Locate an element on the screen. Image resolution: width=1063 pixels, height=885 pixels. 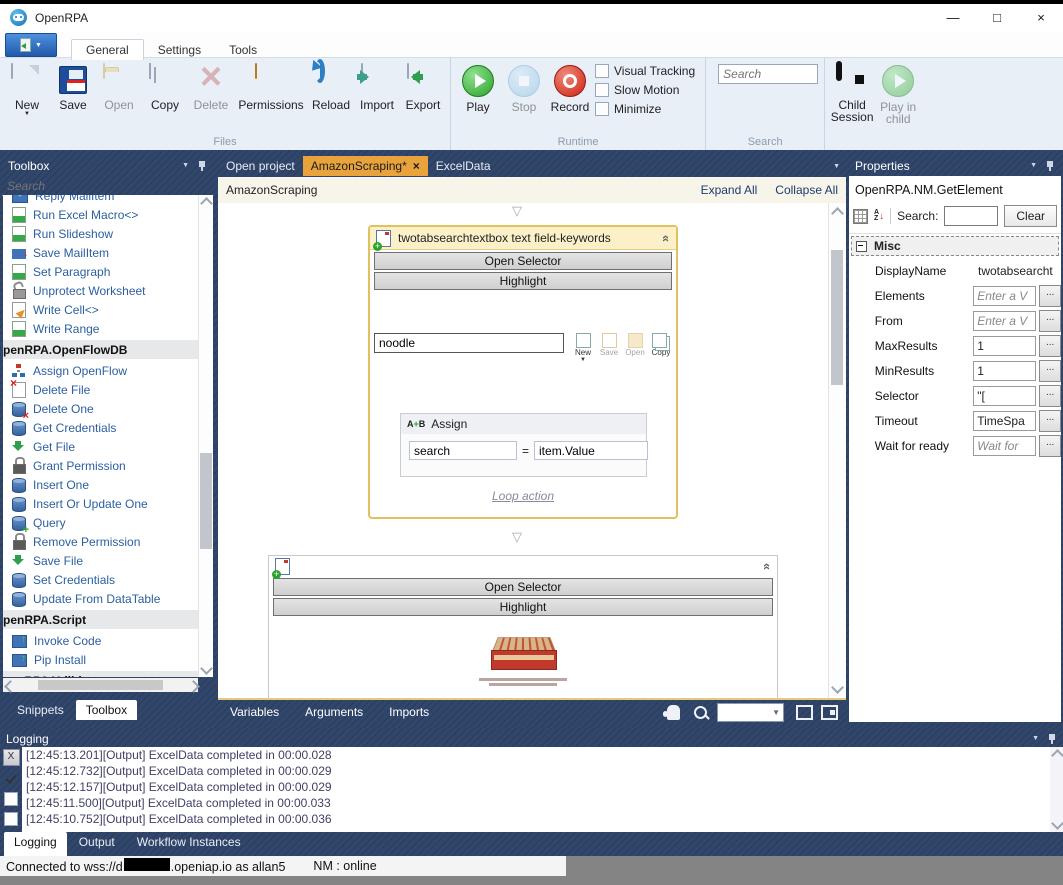
toolbox-item: Query is located at coordinates (100, 524).